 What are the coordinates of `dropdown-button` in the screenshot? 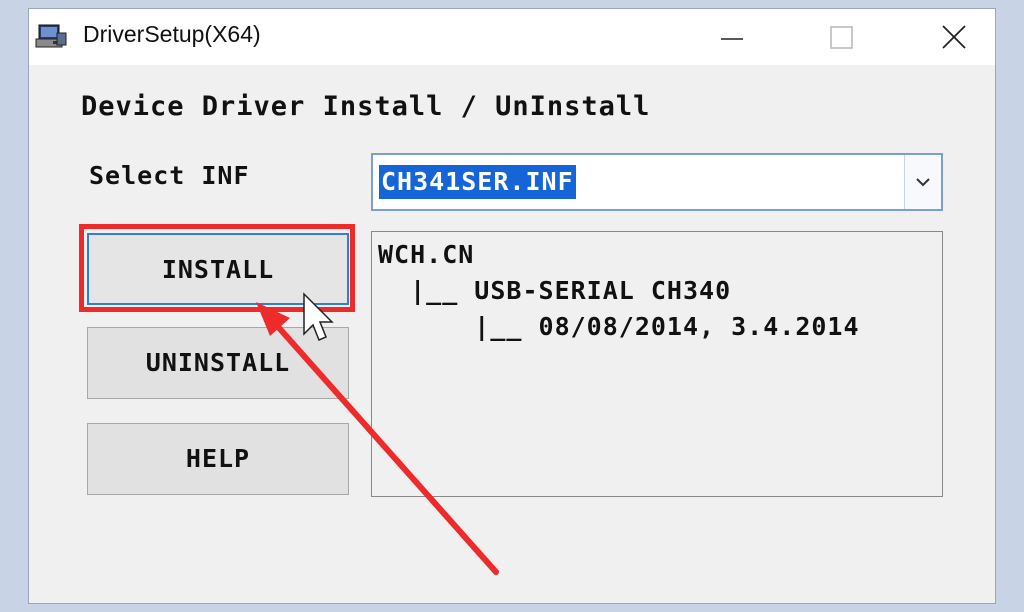 It's located at (922, 182).